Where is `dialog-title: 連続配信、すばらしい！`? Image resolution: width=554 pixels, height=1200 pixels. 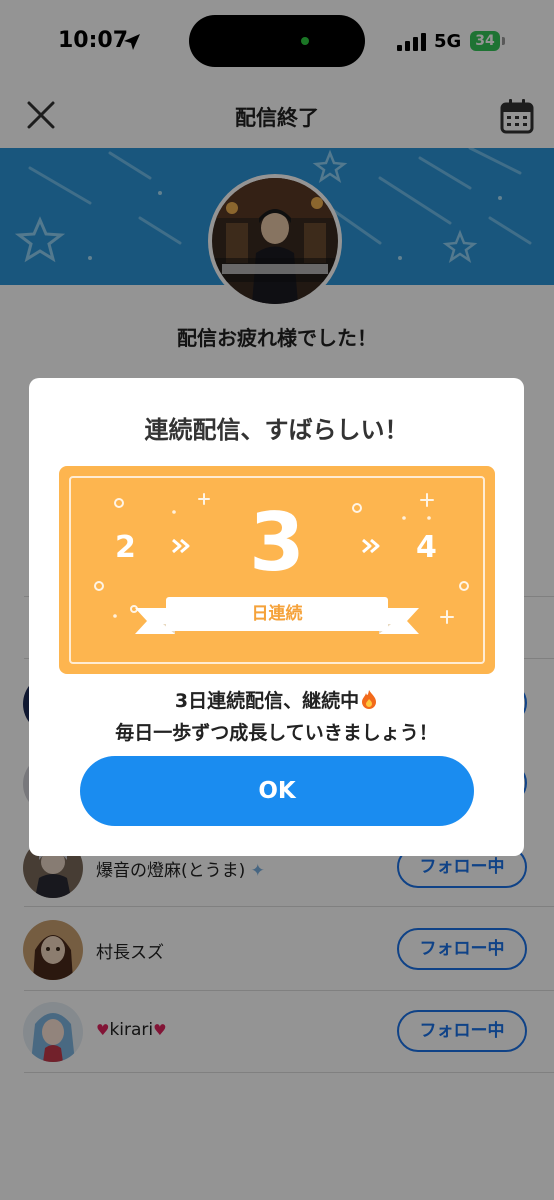
dialog-title: 連続配信、すばらしい！ is located at coordinates (276, 430).